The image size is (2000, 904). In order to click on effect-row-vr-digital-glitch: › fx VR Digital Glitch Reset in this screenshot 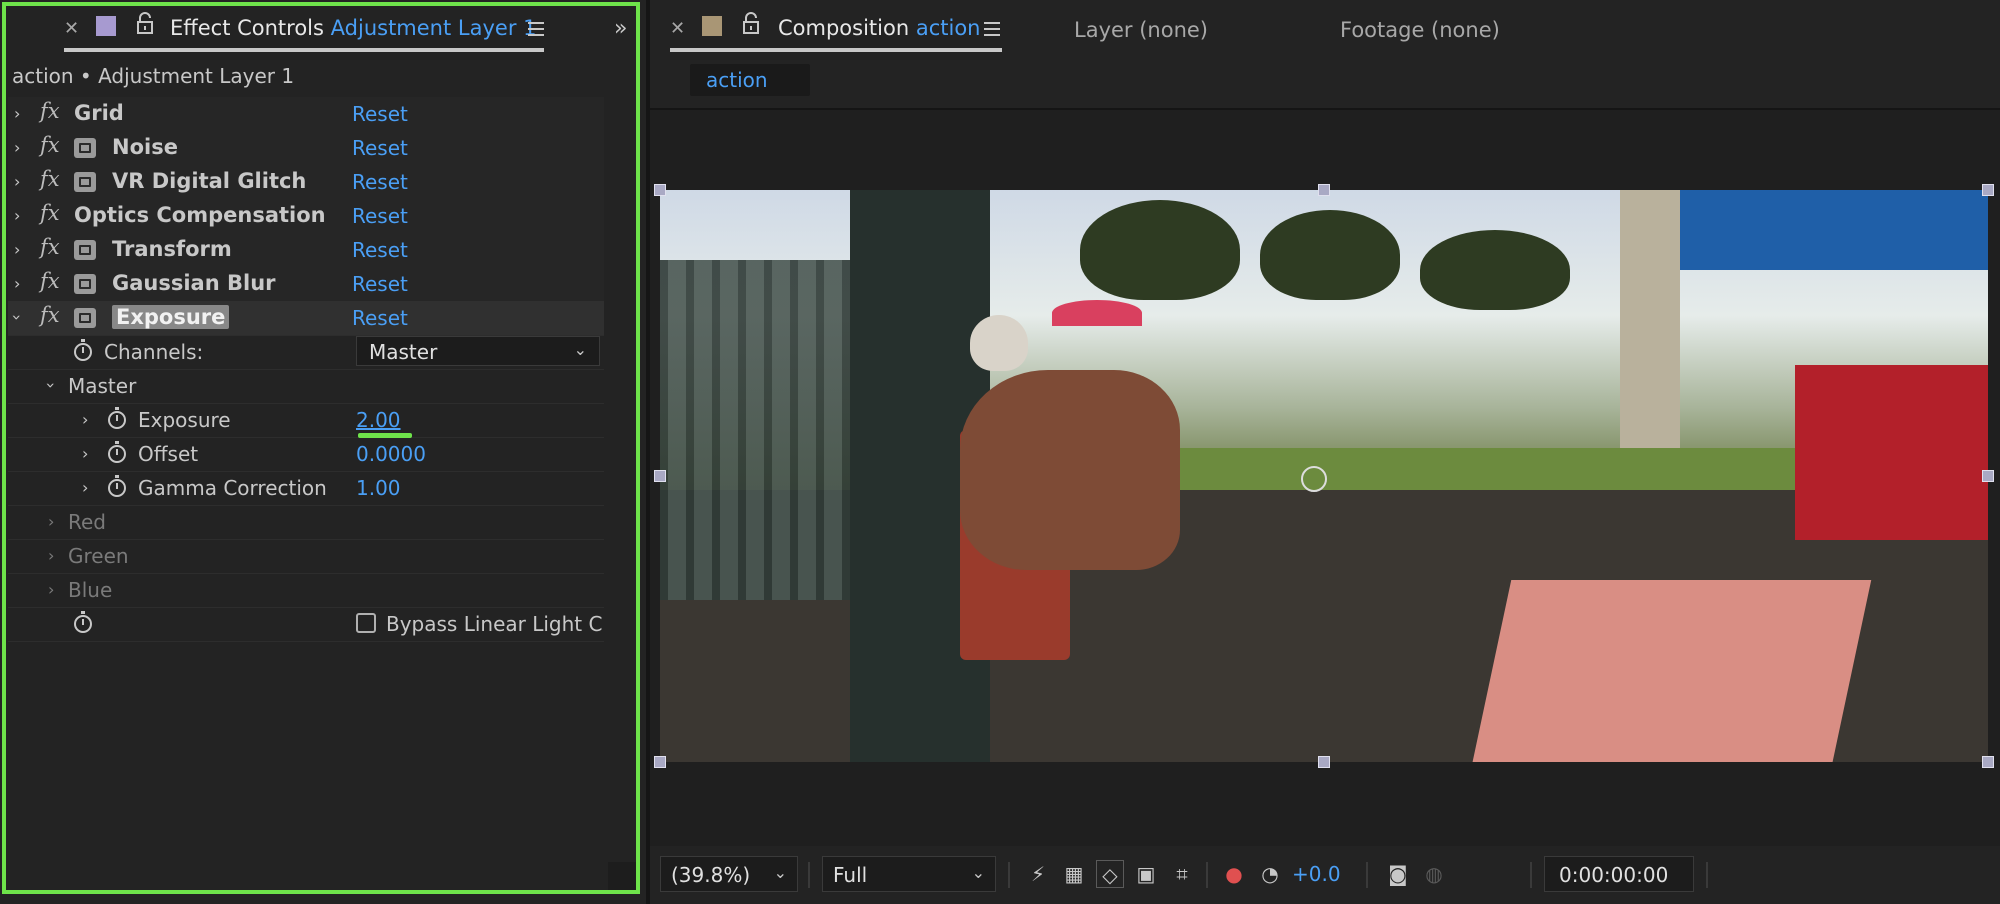, I will do `click(306, 182)`.